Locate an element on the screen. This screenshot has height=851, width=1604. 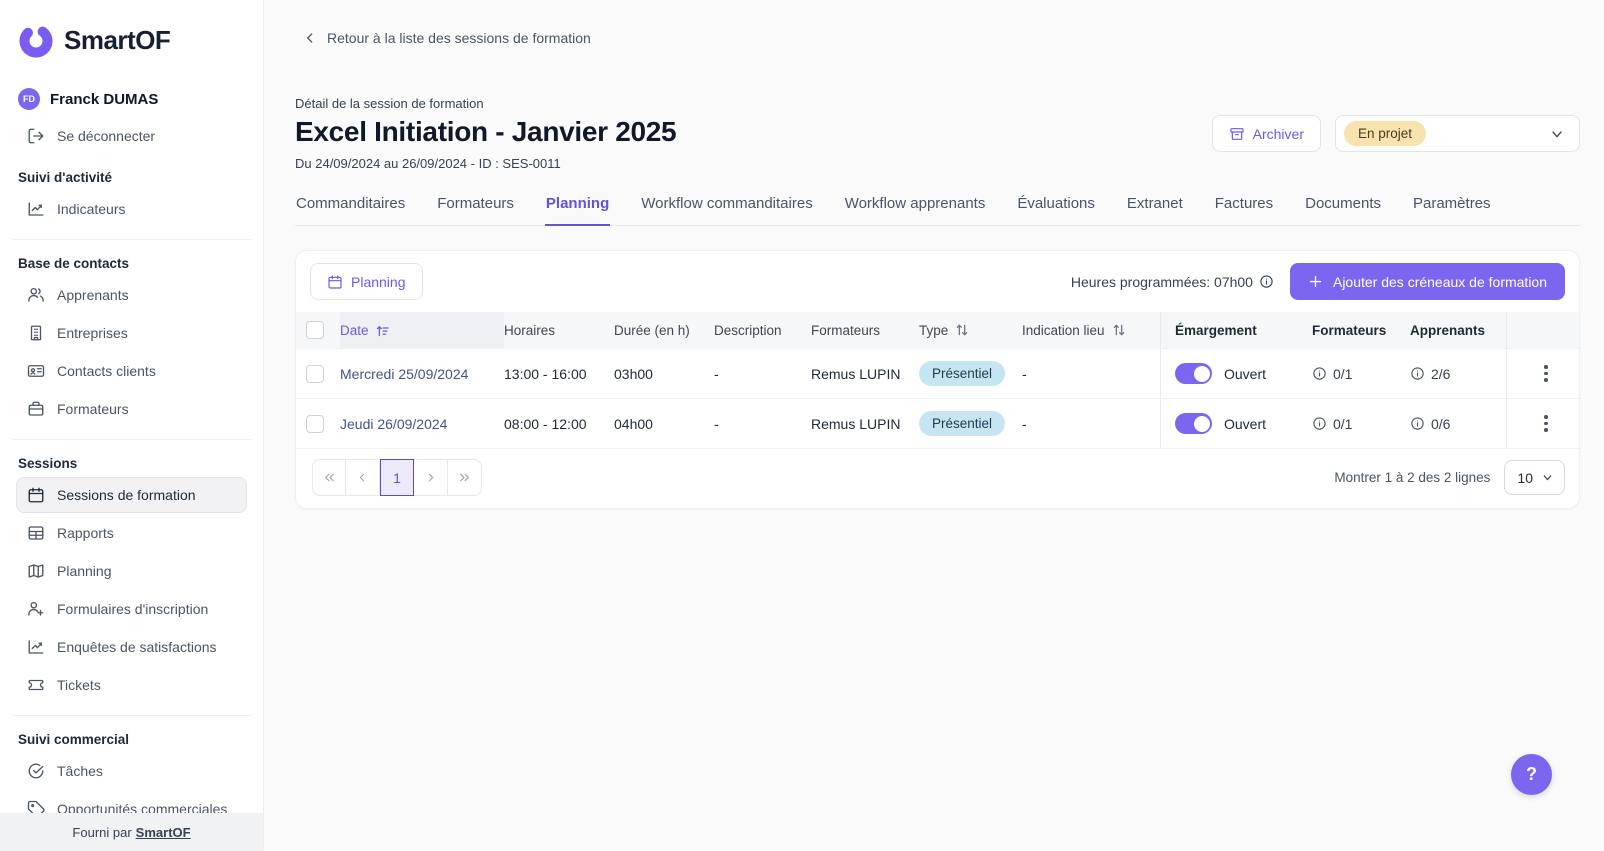
footer-brand-link: SmartOF is located at coordinates (163, 832).